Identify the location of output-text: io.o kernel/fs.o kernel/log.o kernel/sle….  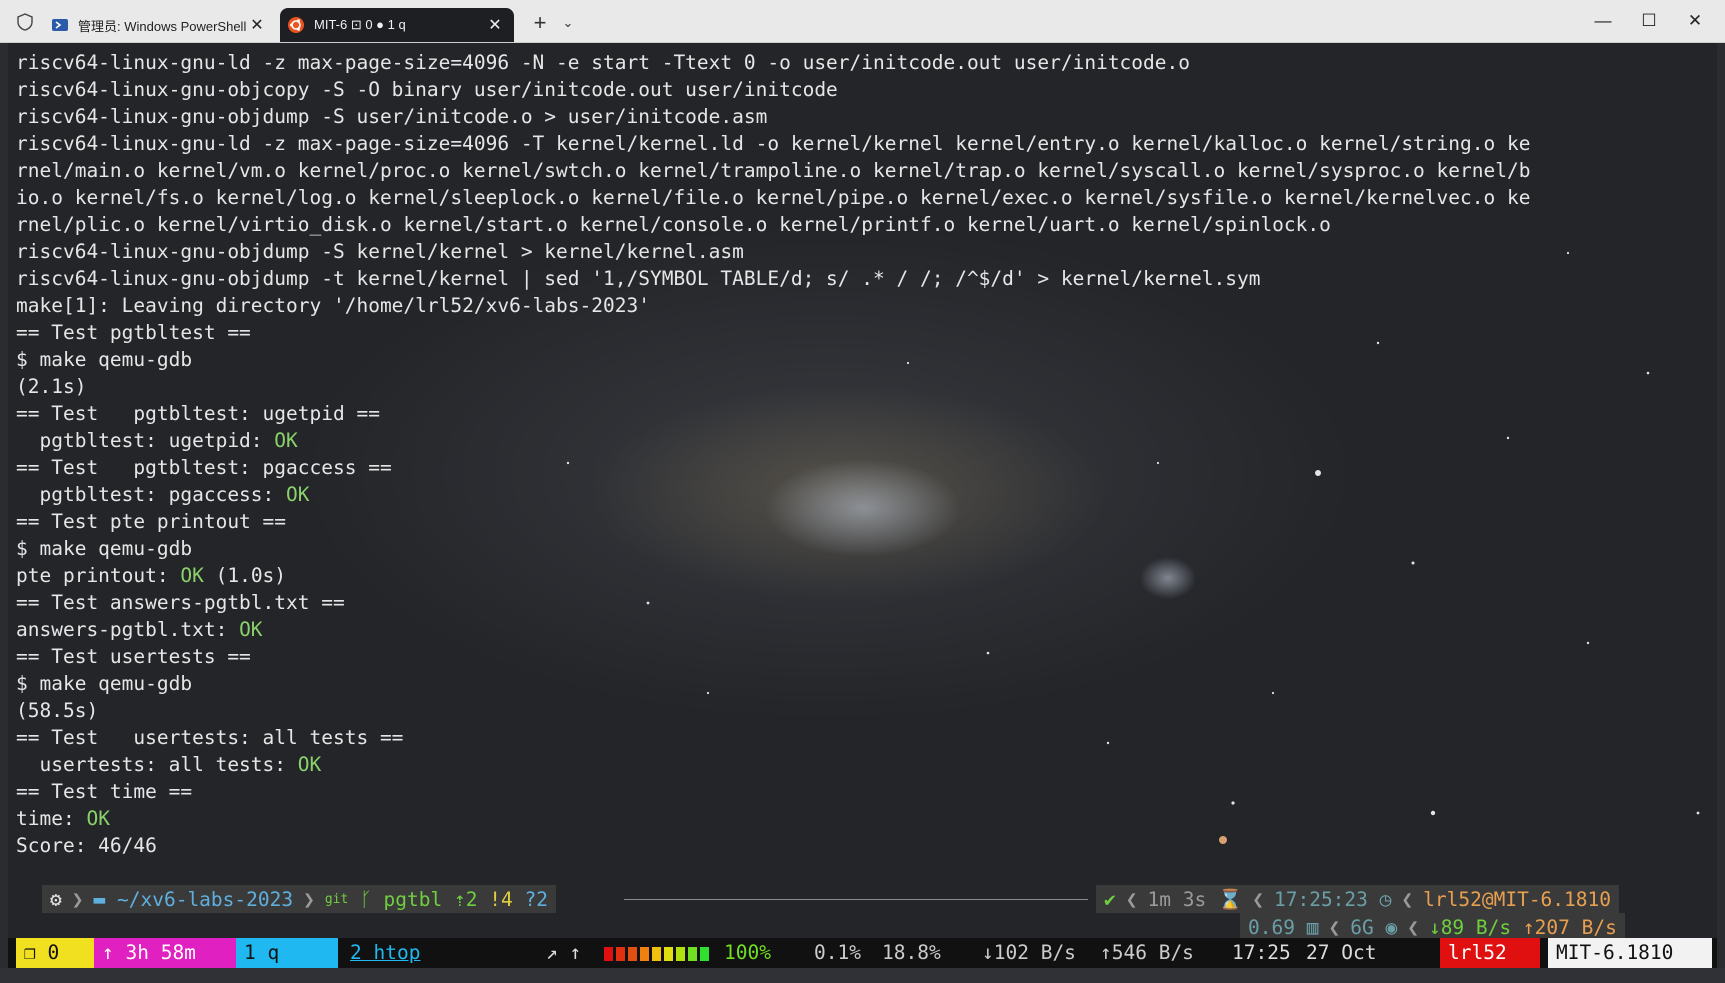
(773, 197).